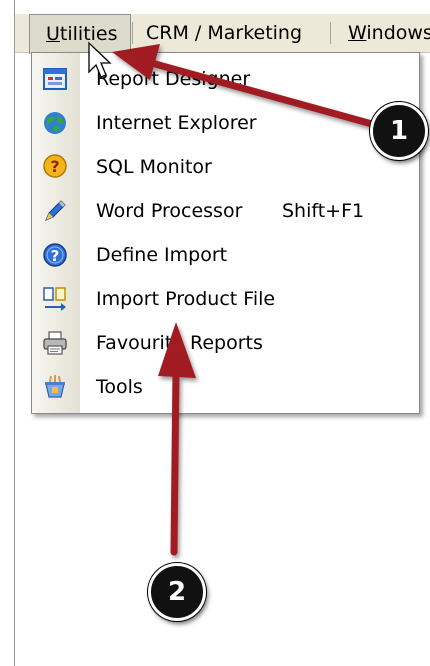  I want to click on window-left-border, so click(14, 333).